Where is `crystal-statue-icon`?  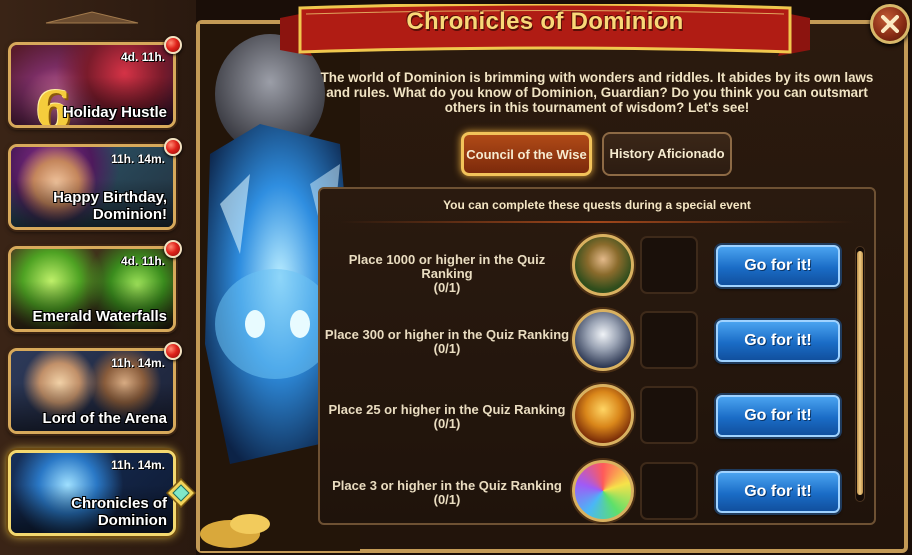 crystal-statue-icon is located at coordinates (603, 491).